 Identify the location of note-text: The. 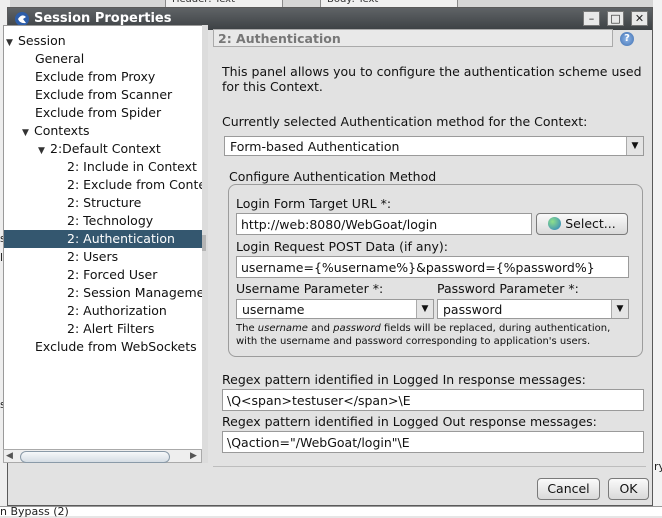
(247, 328).